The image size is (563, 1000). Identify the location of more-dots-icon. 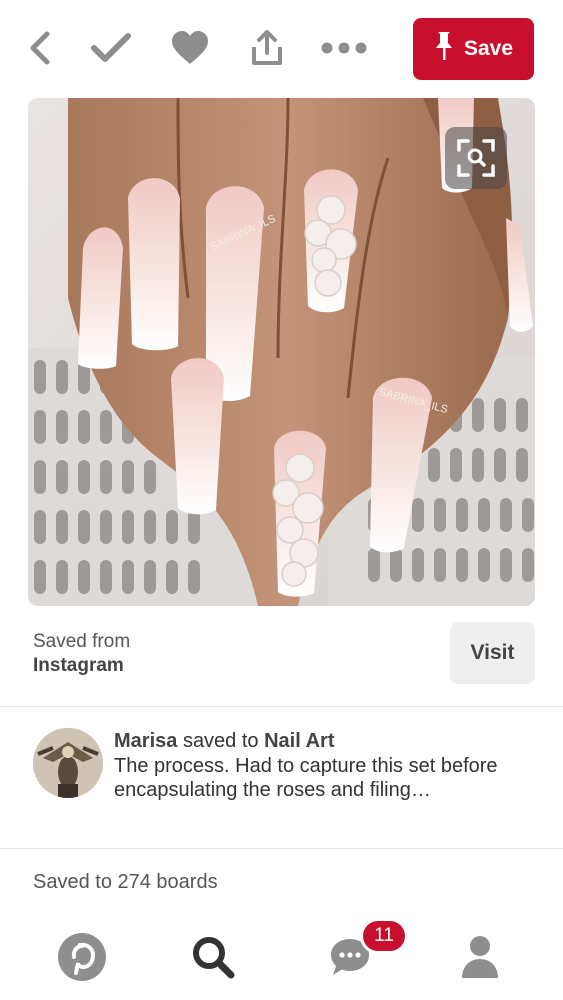
(344, 48).